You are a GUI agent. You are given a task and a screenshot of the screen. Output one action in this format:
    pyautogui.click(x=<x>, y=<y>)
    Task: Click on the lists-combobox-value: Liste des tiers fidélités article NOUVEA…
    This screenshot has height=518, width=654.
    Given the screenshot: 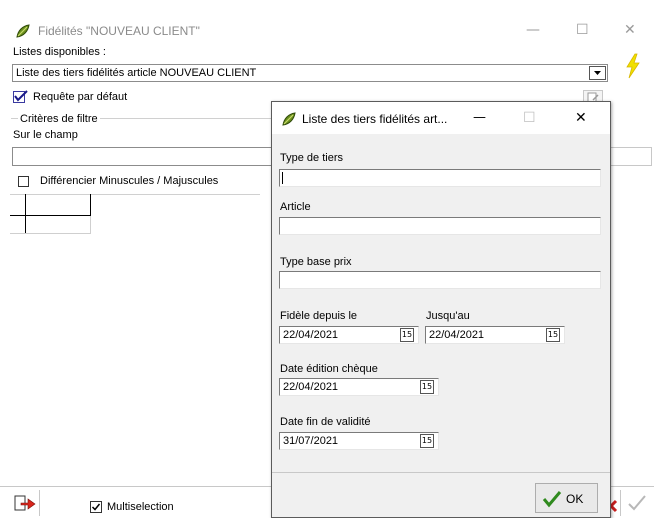 What is the action you would take?
    pyautogui.click(x=136, y=73)
    